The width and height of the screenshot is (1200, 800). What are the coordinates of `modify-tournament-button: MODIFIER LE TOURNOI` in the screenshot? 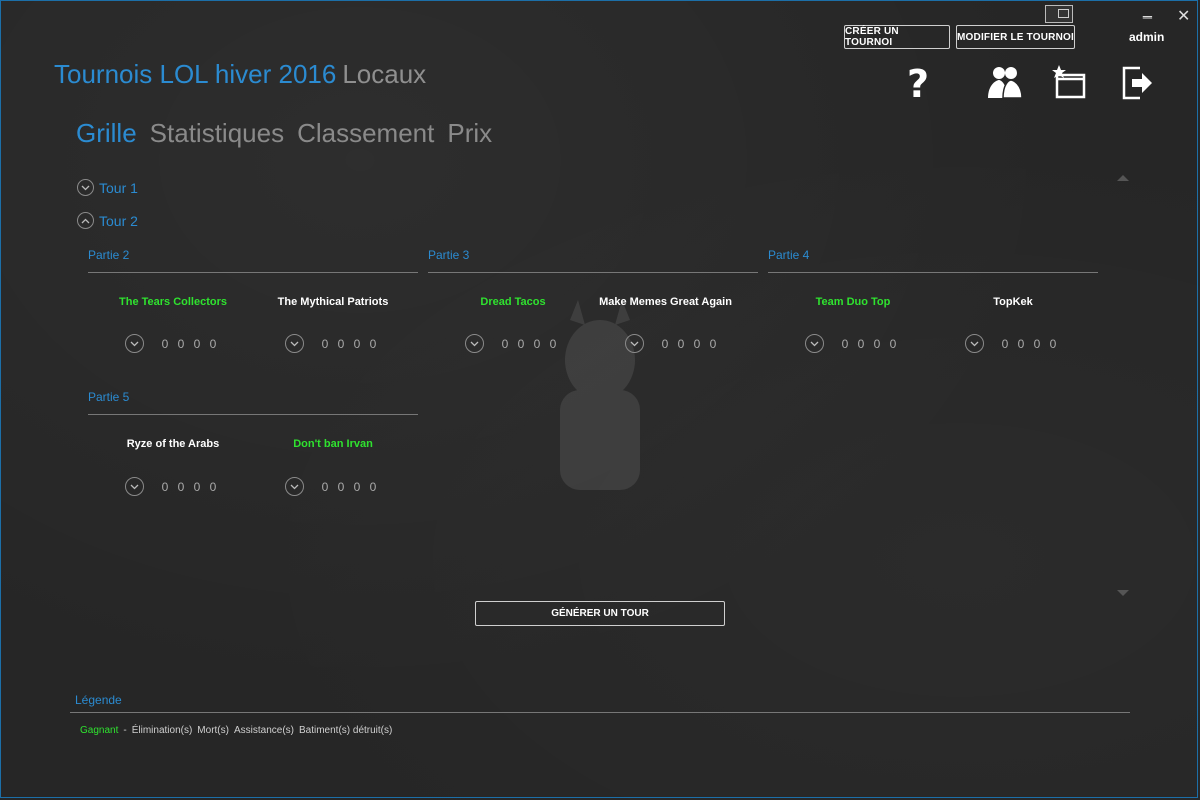 It's located at (1015, 37).